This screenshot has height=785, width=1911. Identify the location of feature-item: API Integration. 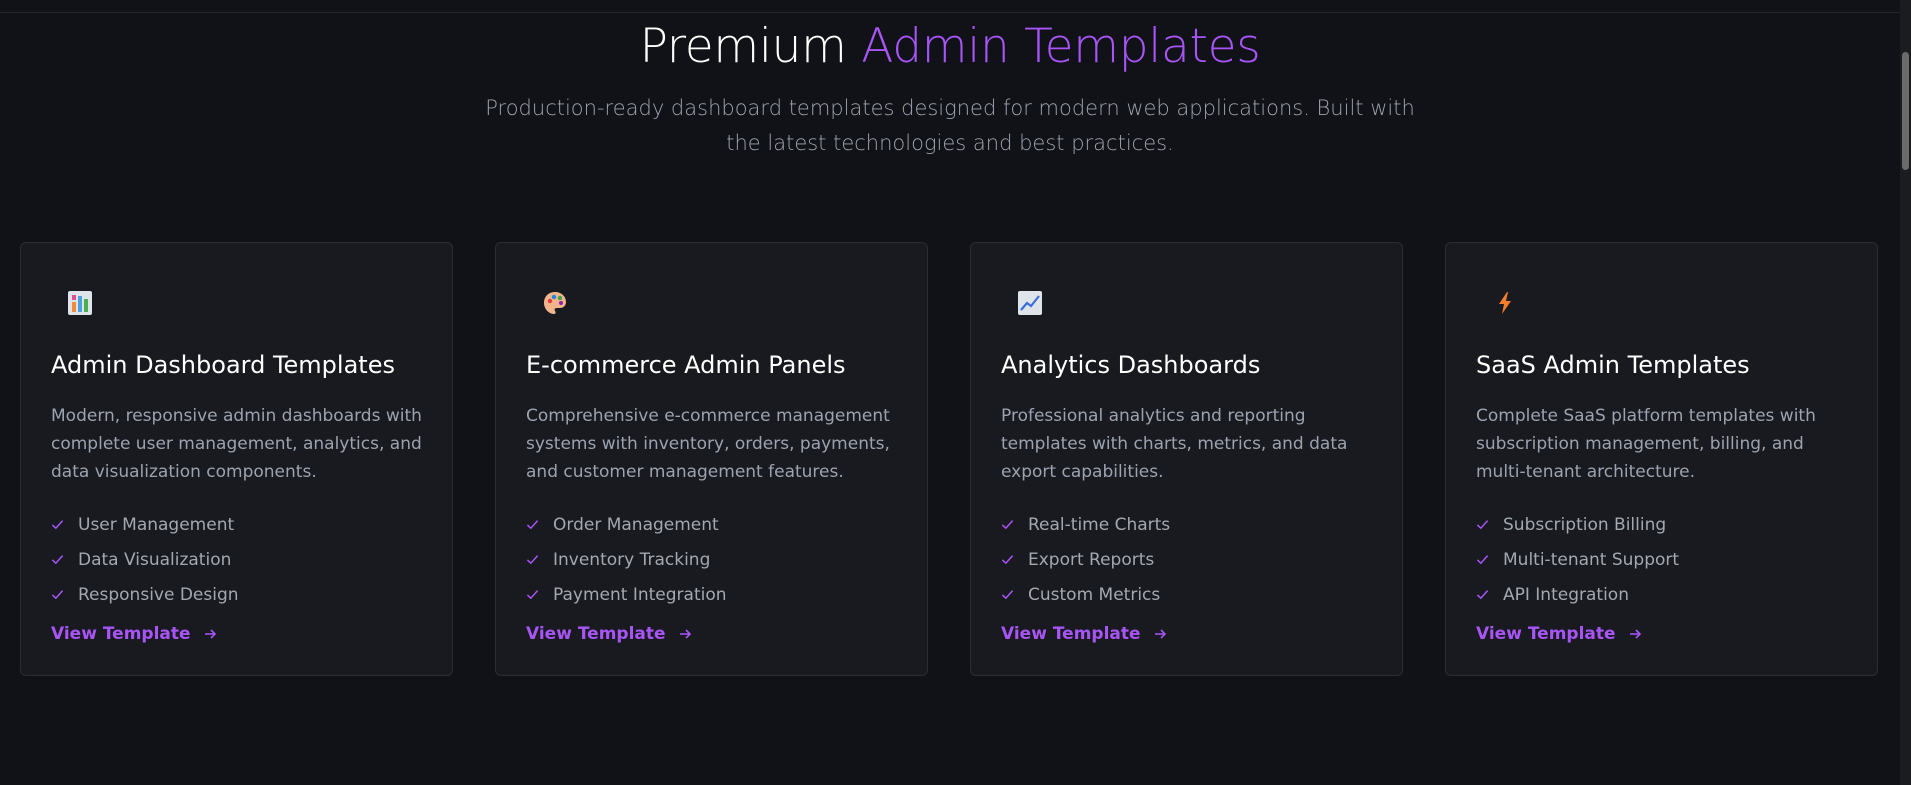
(1577, 594).